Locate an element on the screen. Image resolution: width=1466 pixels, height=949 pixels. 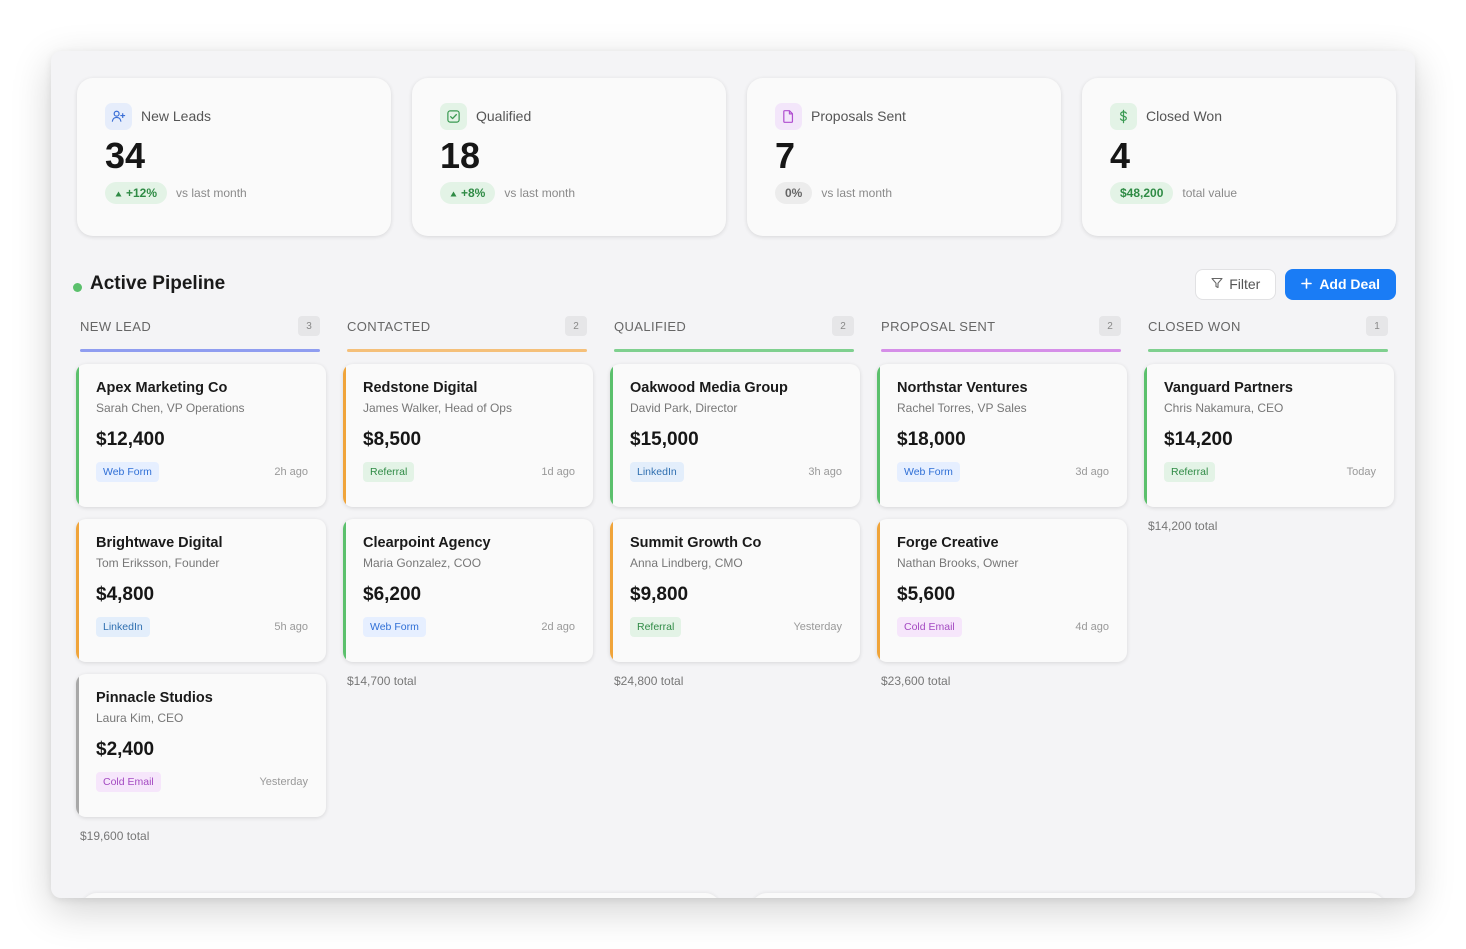
stat-card-header: Qualified is located at coordinates (569, 116).